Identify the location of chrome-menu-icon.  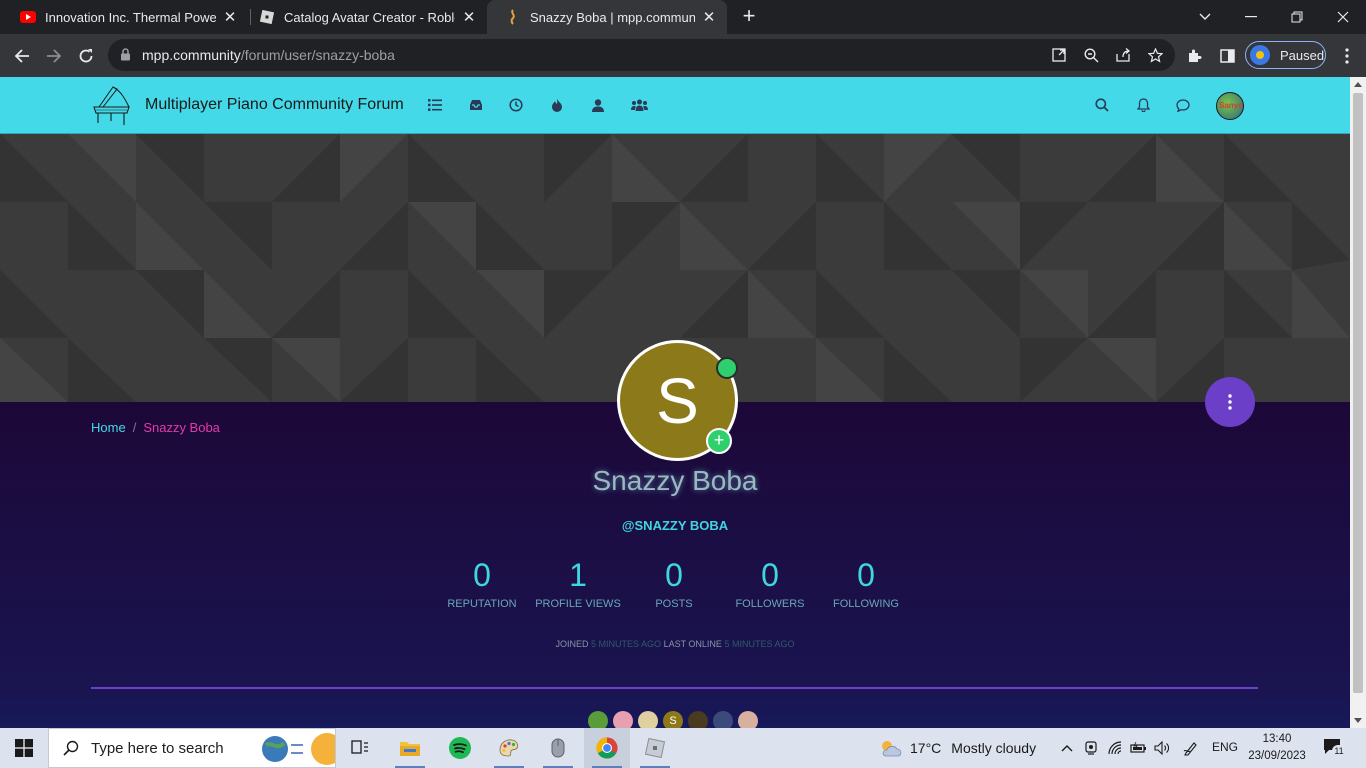
(1347, 56).